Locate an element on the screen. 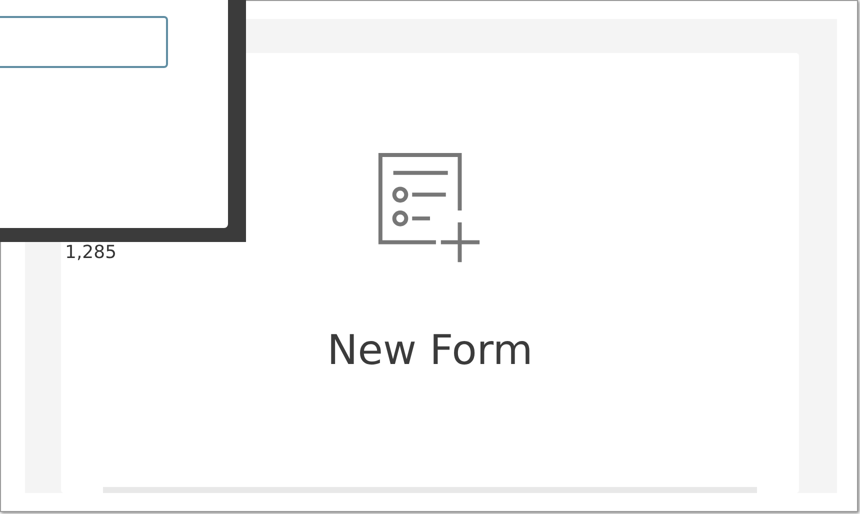 This screenshot has width=860, height=514. tile-label: New Form is located at coordinates (430, 351).